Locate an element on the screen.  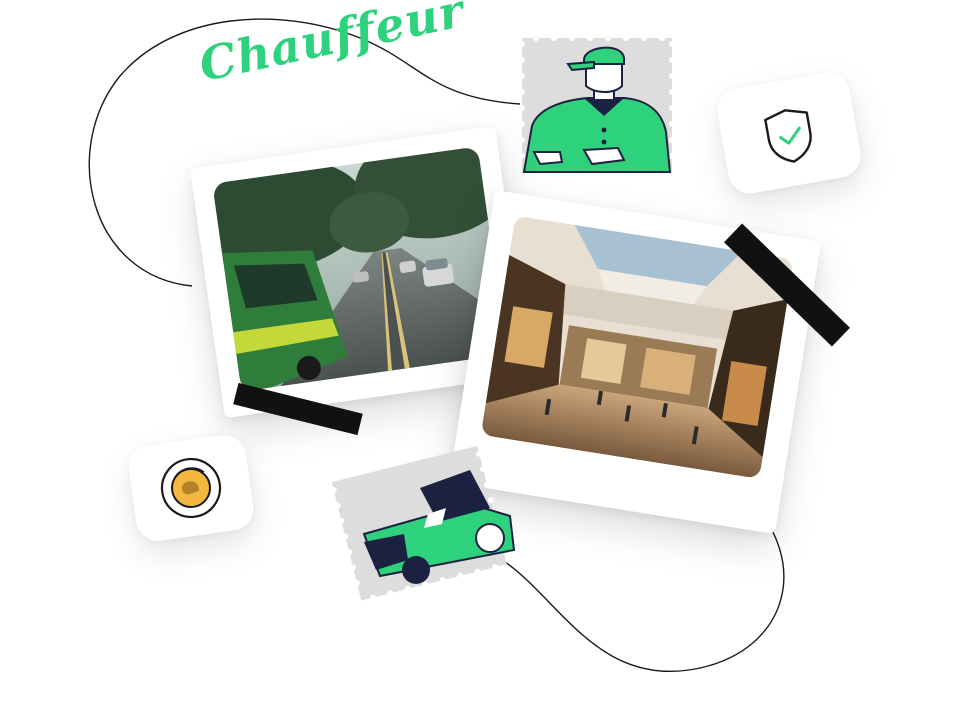
car-stamp is located at coordinates (423, 523).